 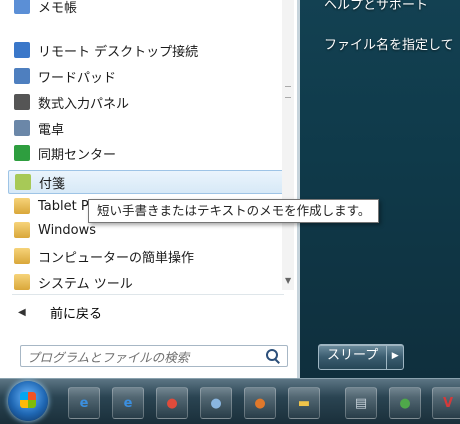 What do you see at coordinates (304, 403) in the screenshot?
I see `explorer-icon: ▬` at bounding box center [304, 403].